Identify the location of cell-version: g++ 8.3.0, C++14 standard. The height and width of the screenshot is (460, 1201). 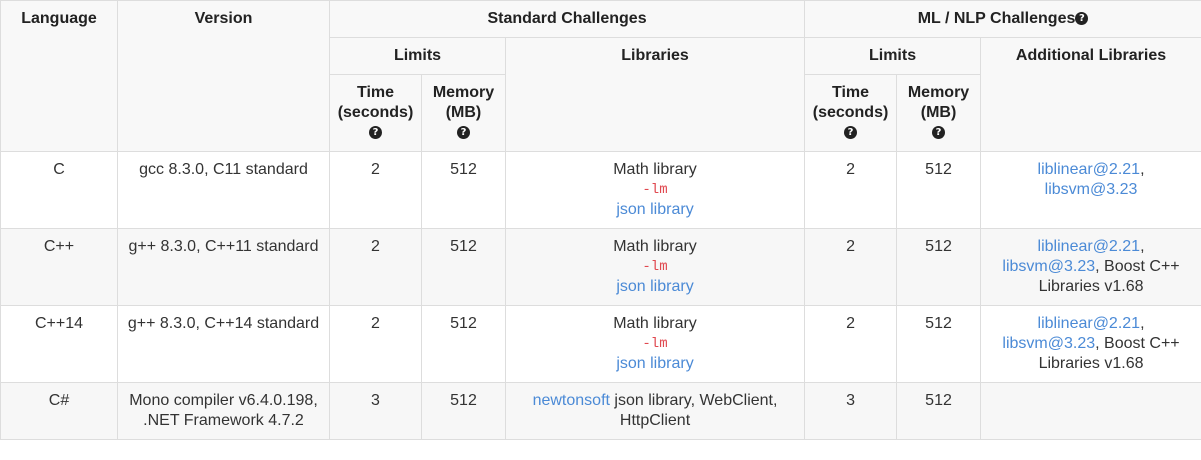
(223, 344).